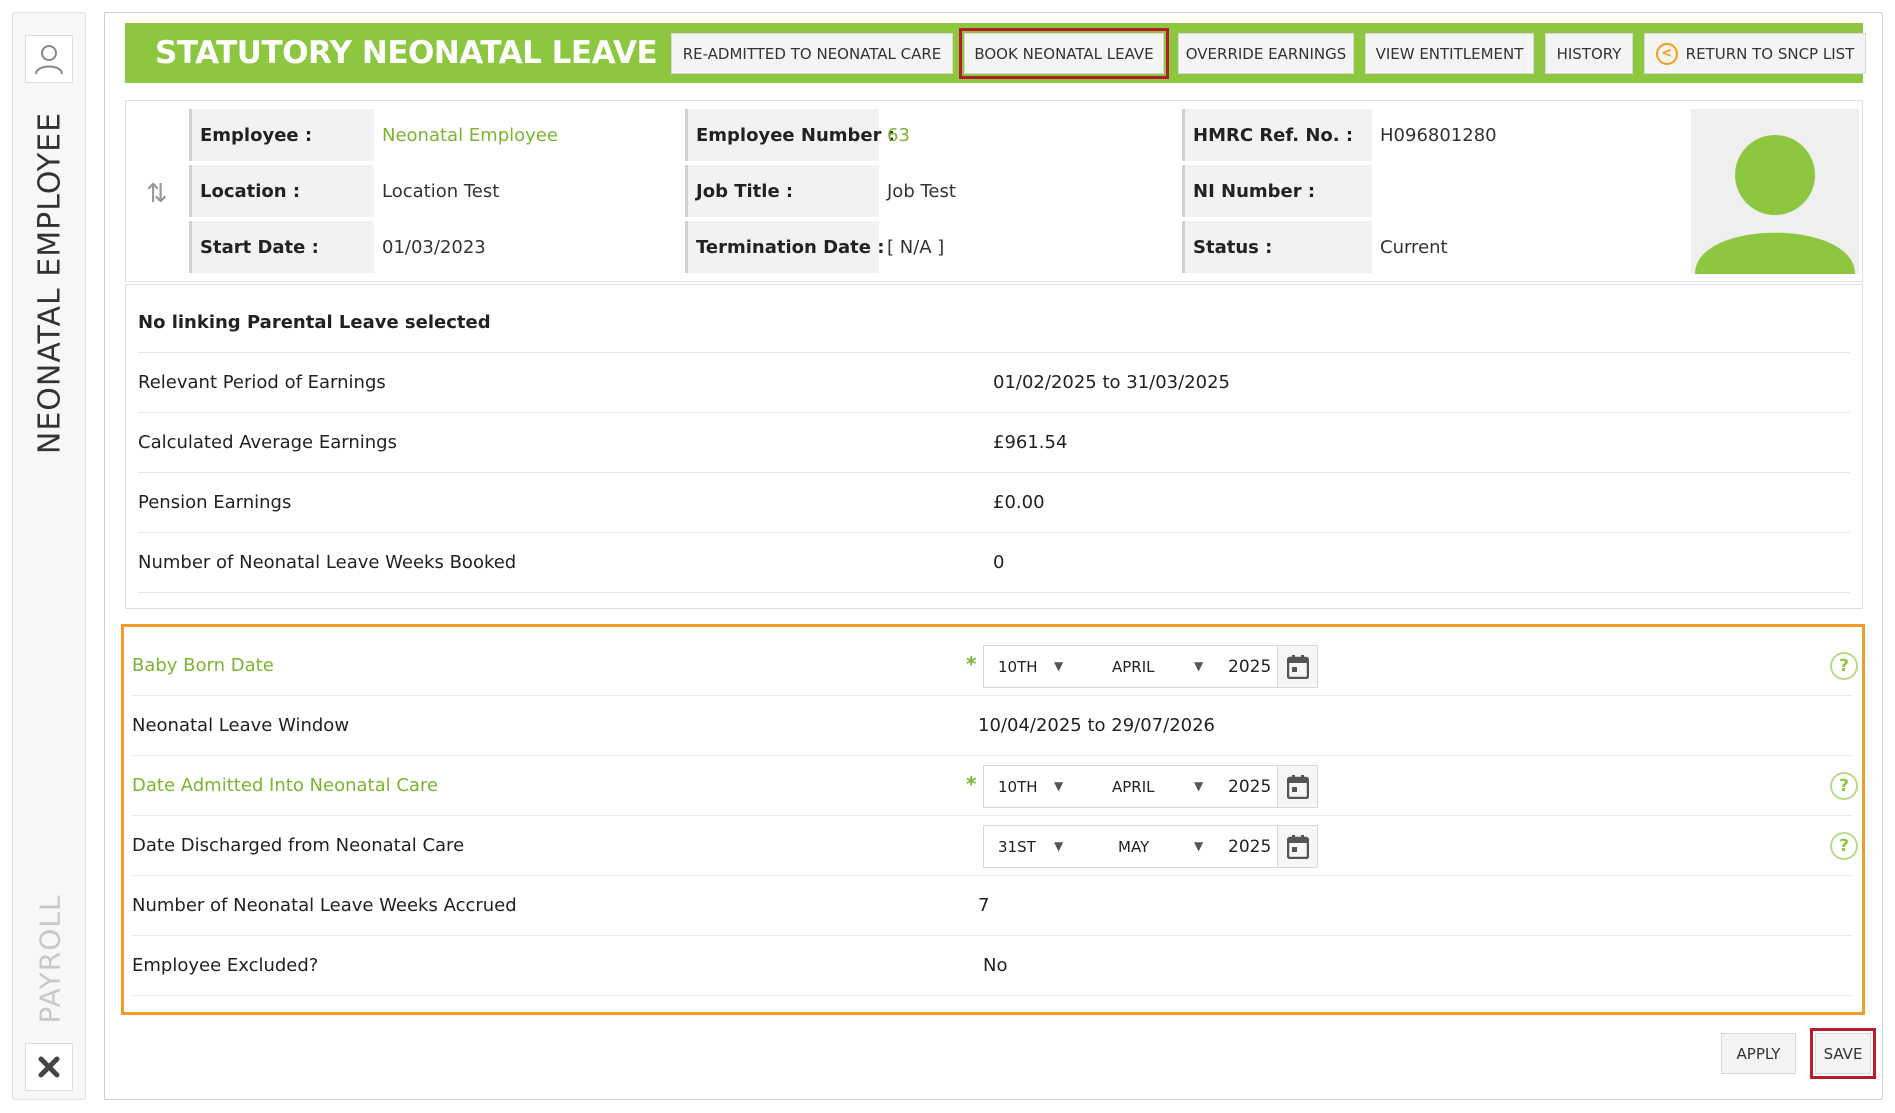 This screenshot has height=1113, width=1895. I want to click on termination-date-label: Termination Date :, so click(784, 247).